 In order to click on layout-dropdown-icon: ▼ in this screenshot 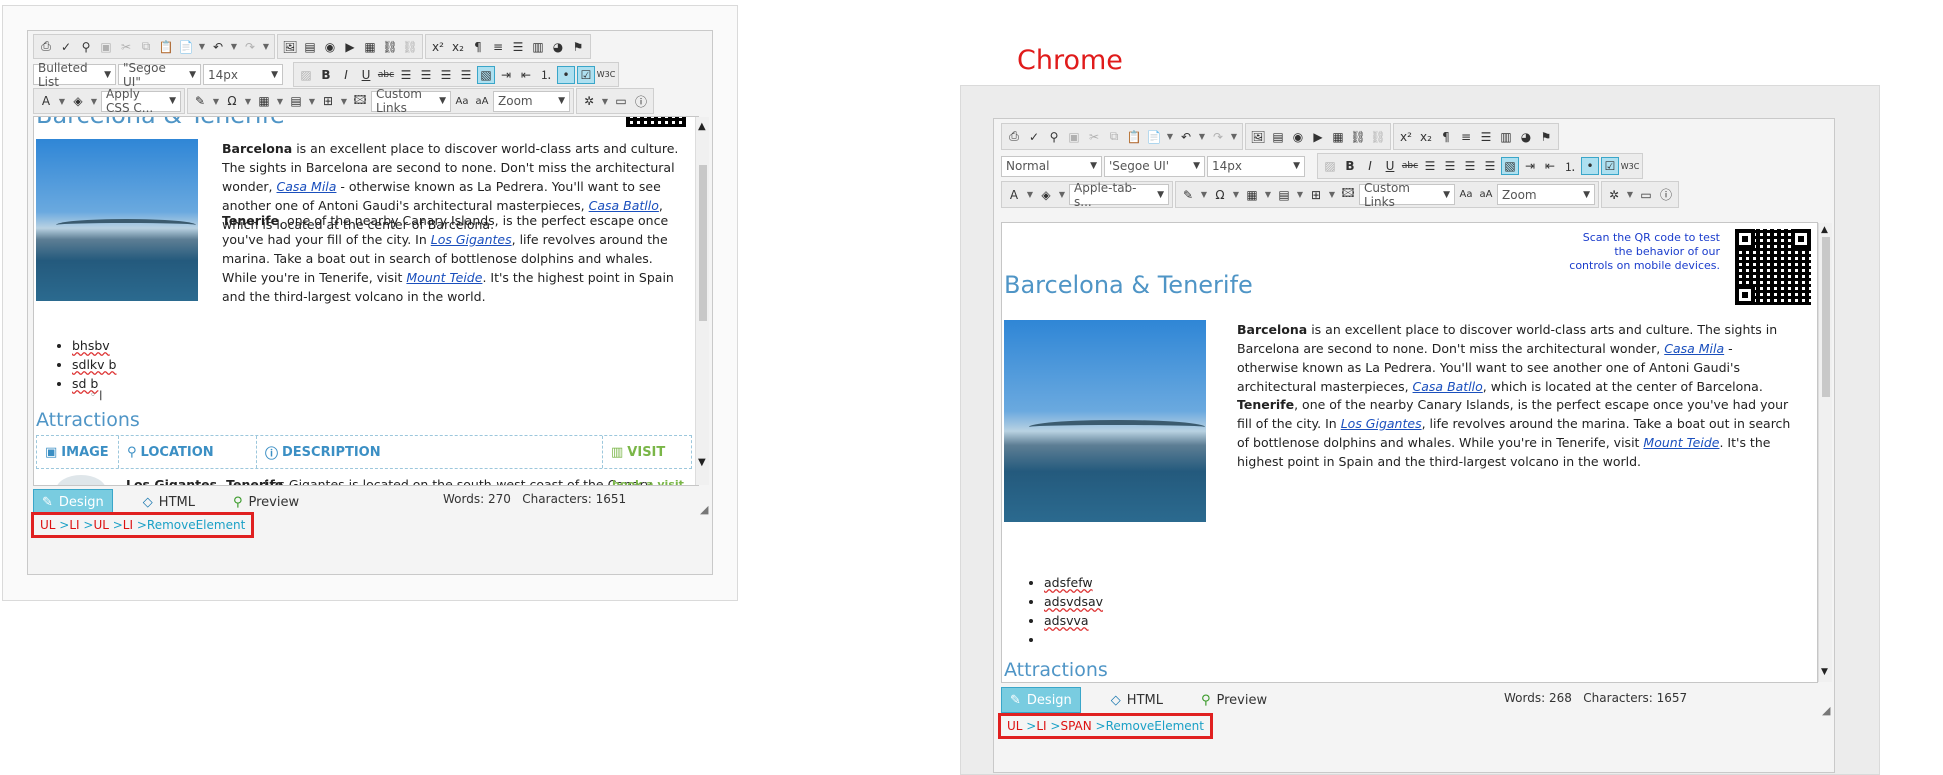, I will do `click(1300, 195)`.